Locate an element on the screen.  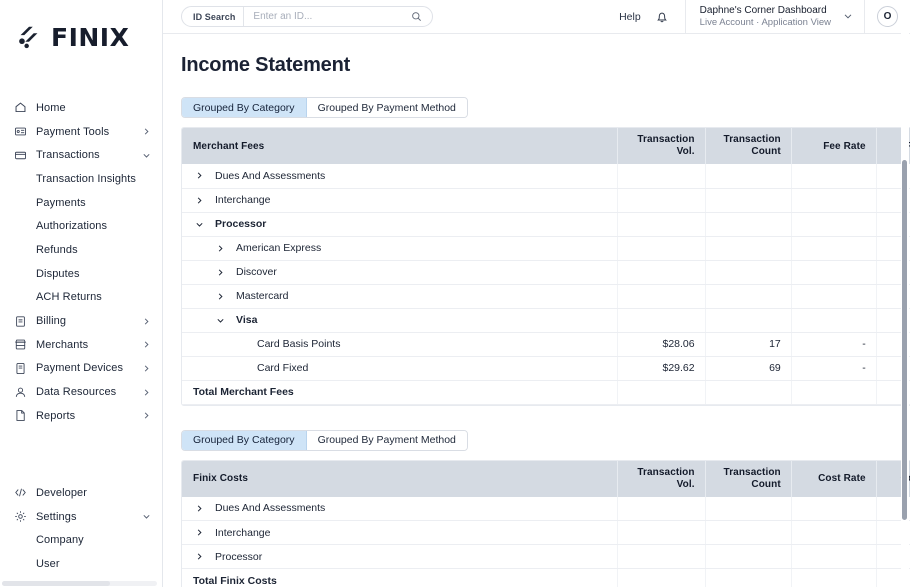
search-input is located at coordinates (327, 16).